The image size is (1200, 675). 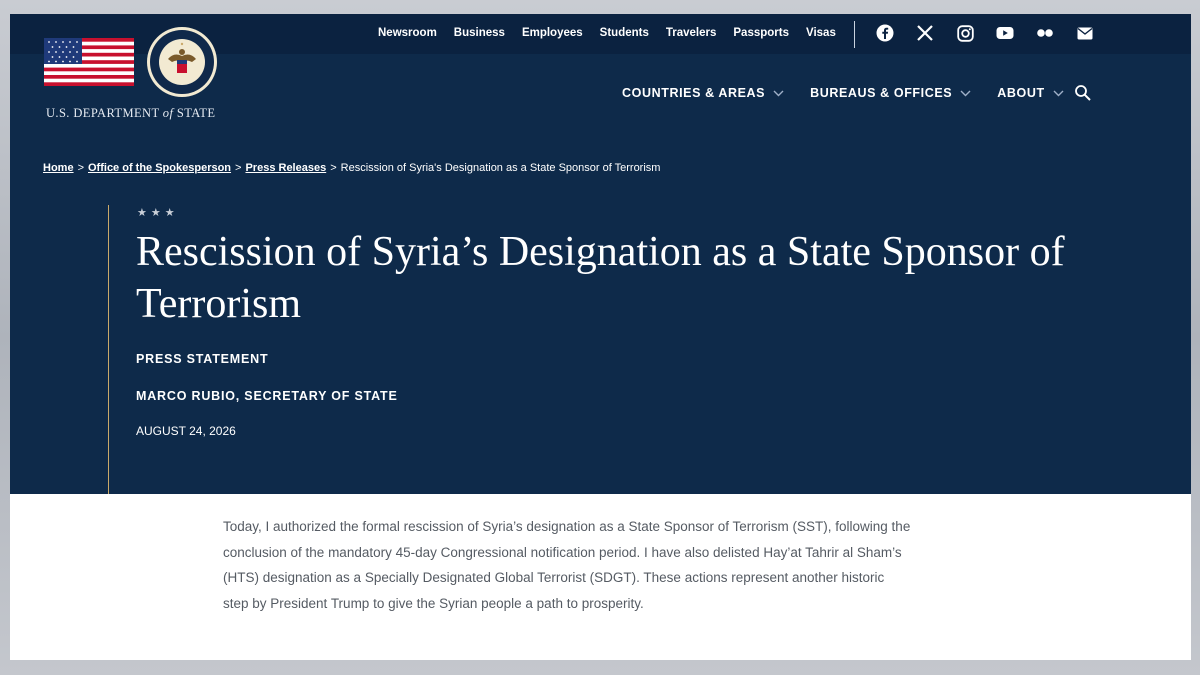 What do you see at coordinates (1021, 93) in the screenshot?
I see `nav-about-label: ABOUT` at bounding box center [1021, 93].